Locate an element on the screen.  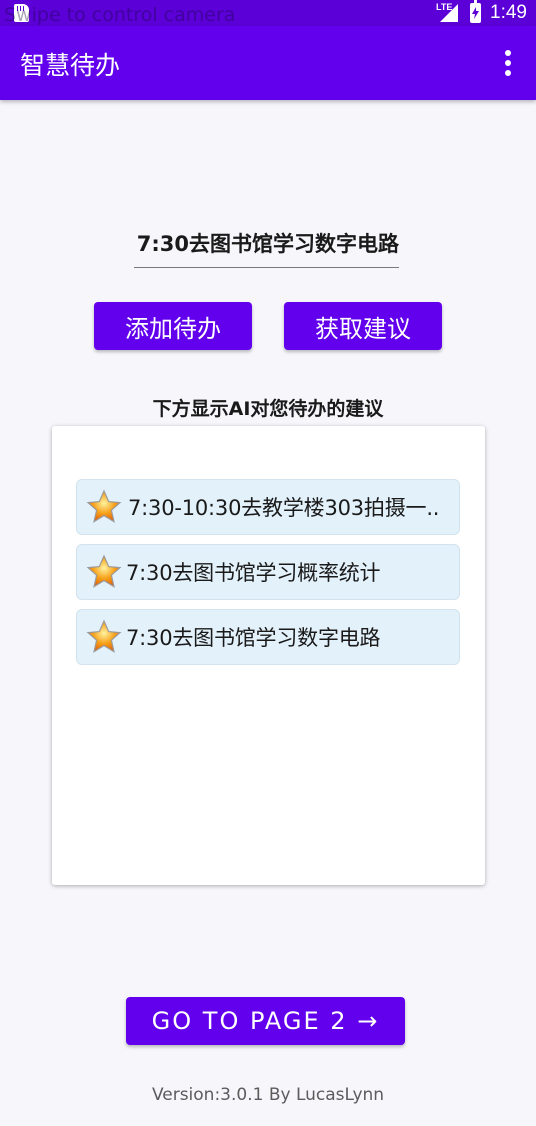
list-item: 7:30-10:30去教学楼303拍摄一.. is located at coordinates (268, 507).